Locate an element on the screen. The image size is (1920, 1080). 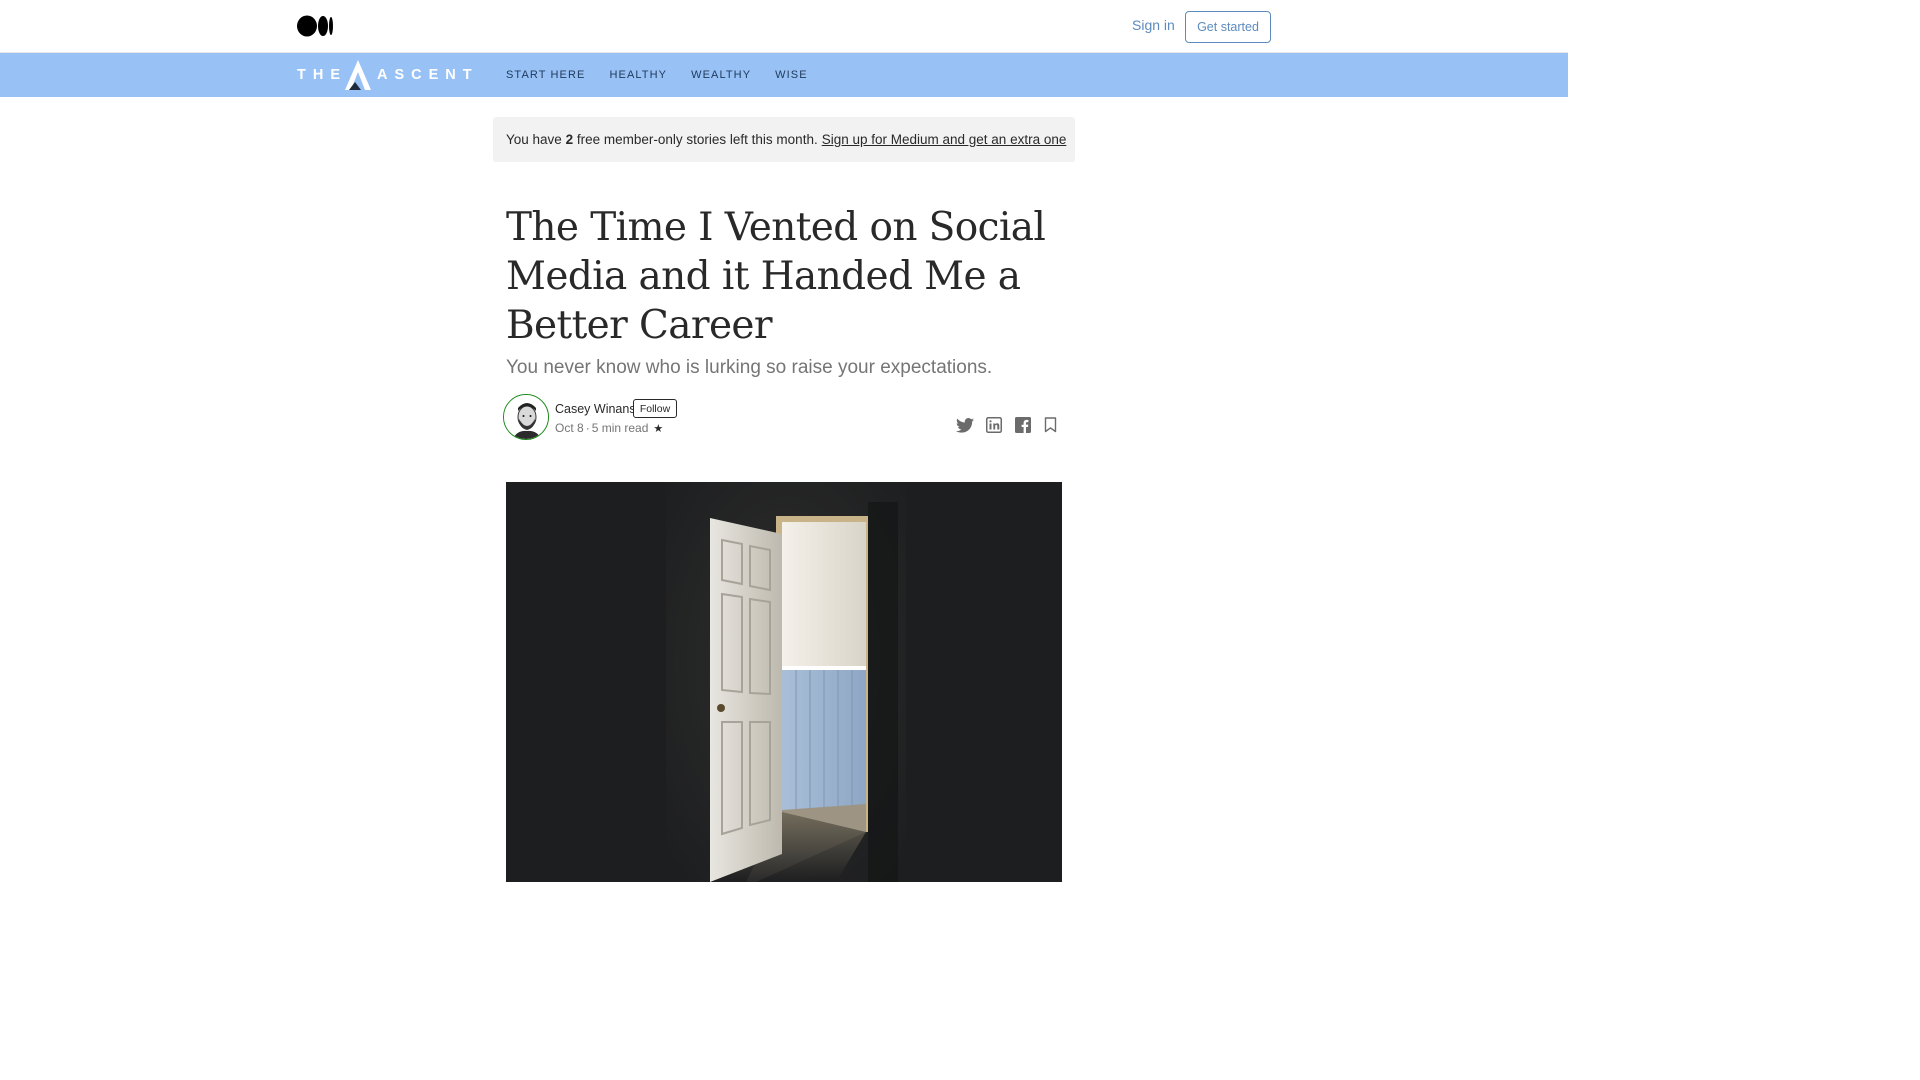
banner-prefix: You have is located at coordinates (534, 139).